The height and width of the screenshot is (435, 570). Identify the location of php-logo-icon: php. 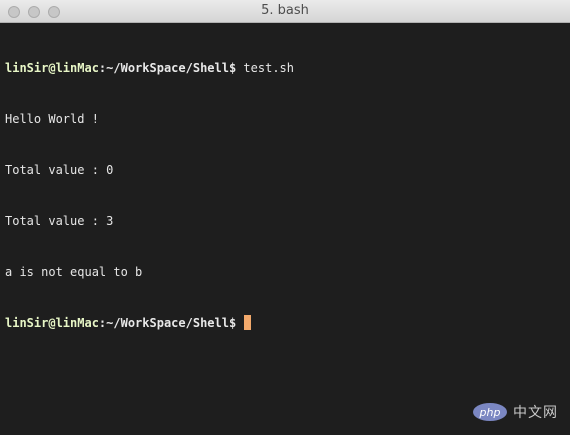
(490, 412).